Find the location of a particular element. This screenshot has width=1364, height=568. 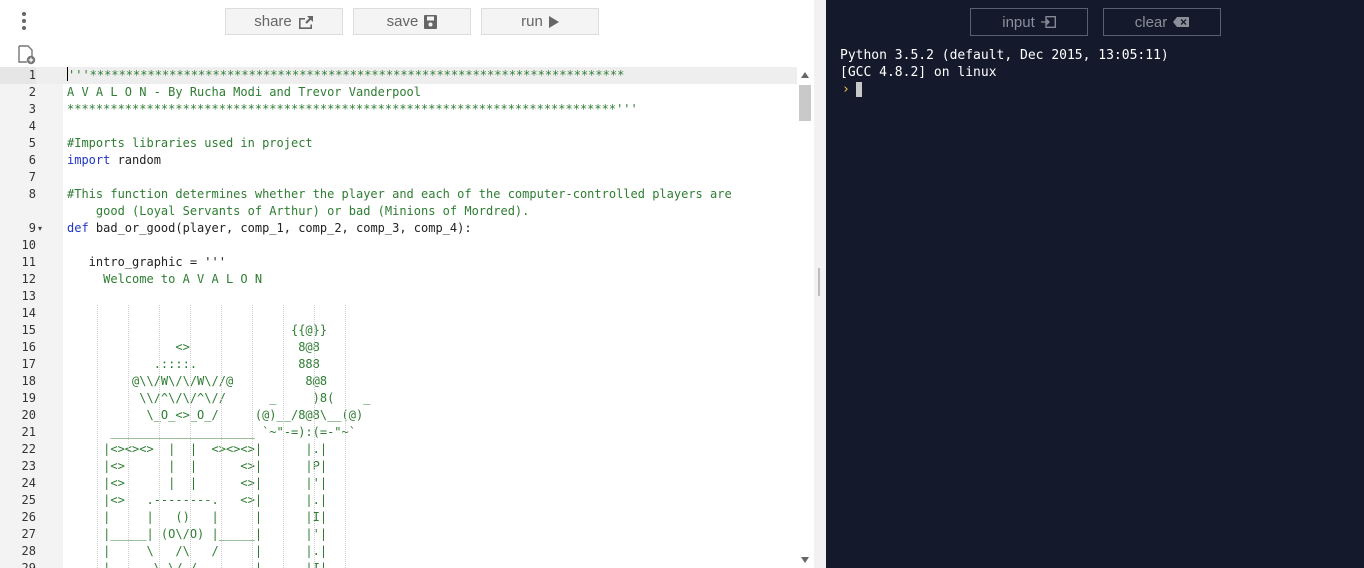

code-text: <> 8@8 is located at coordinates (193, 347).